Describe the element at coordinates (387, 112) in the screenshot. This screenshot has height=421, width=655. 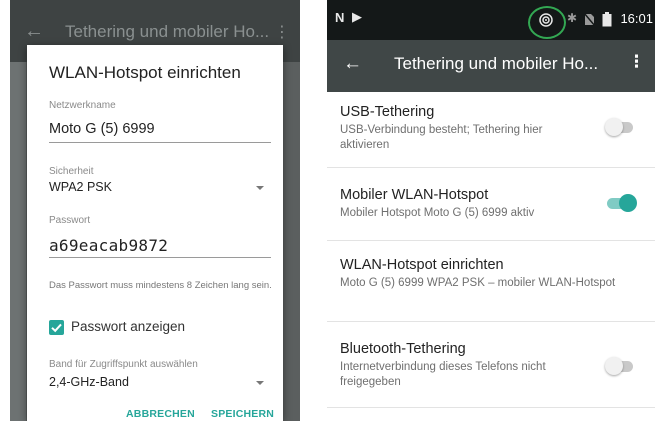
I see `usb-tethering-title: USB-Tethering` at that location.